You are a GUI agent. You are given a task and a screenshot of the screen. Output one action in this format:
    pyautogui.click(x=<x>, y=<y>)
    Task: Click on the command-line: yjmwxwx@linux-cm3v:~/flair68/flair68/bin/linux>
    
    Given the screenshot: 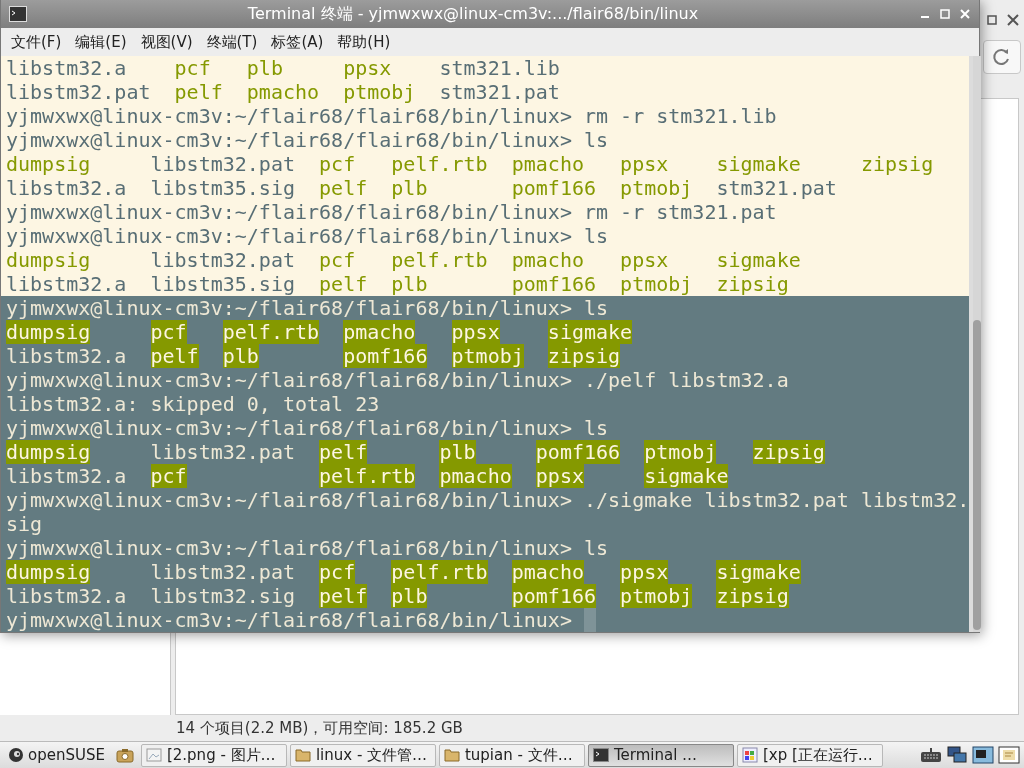 What is the action you would take?
    pyautogui.click(x=289, y=620)
    